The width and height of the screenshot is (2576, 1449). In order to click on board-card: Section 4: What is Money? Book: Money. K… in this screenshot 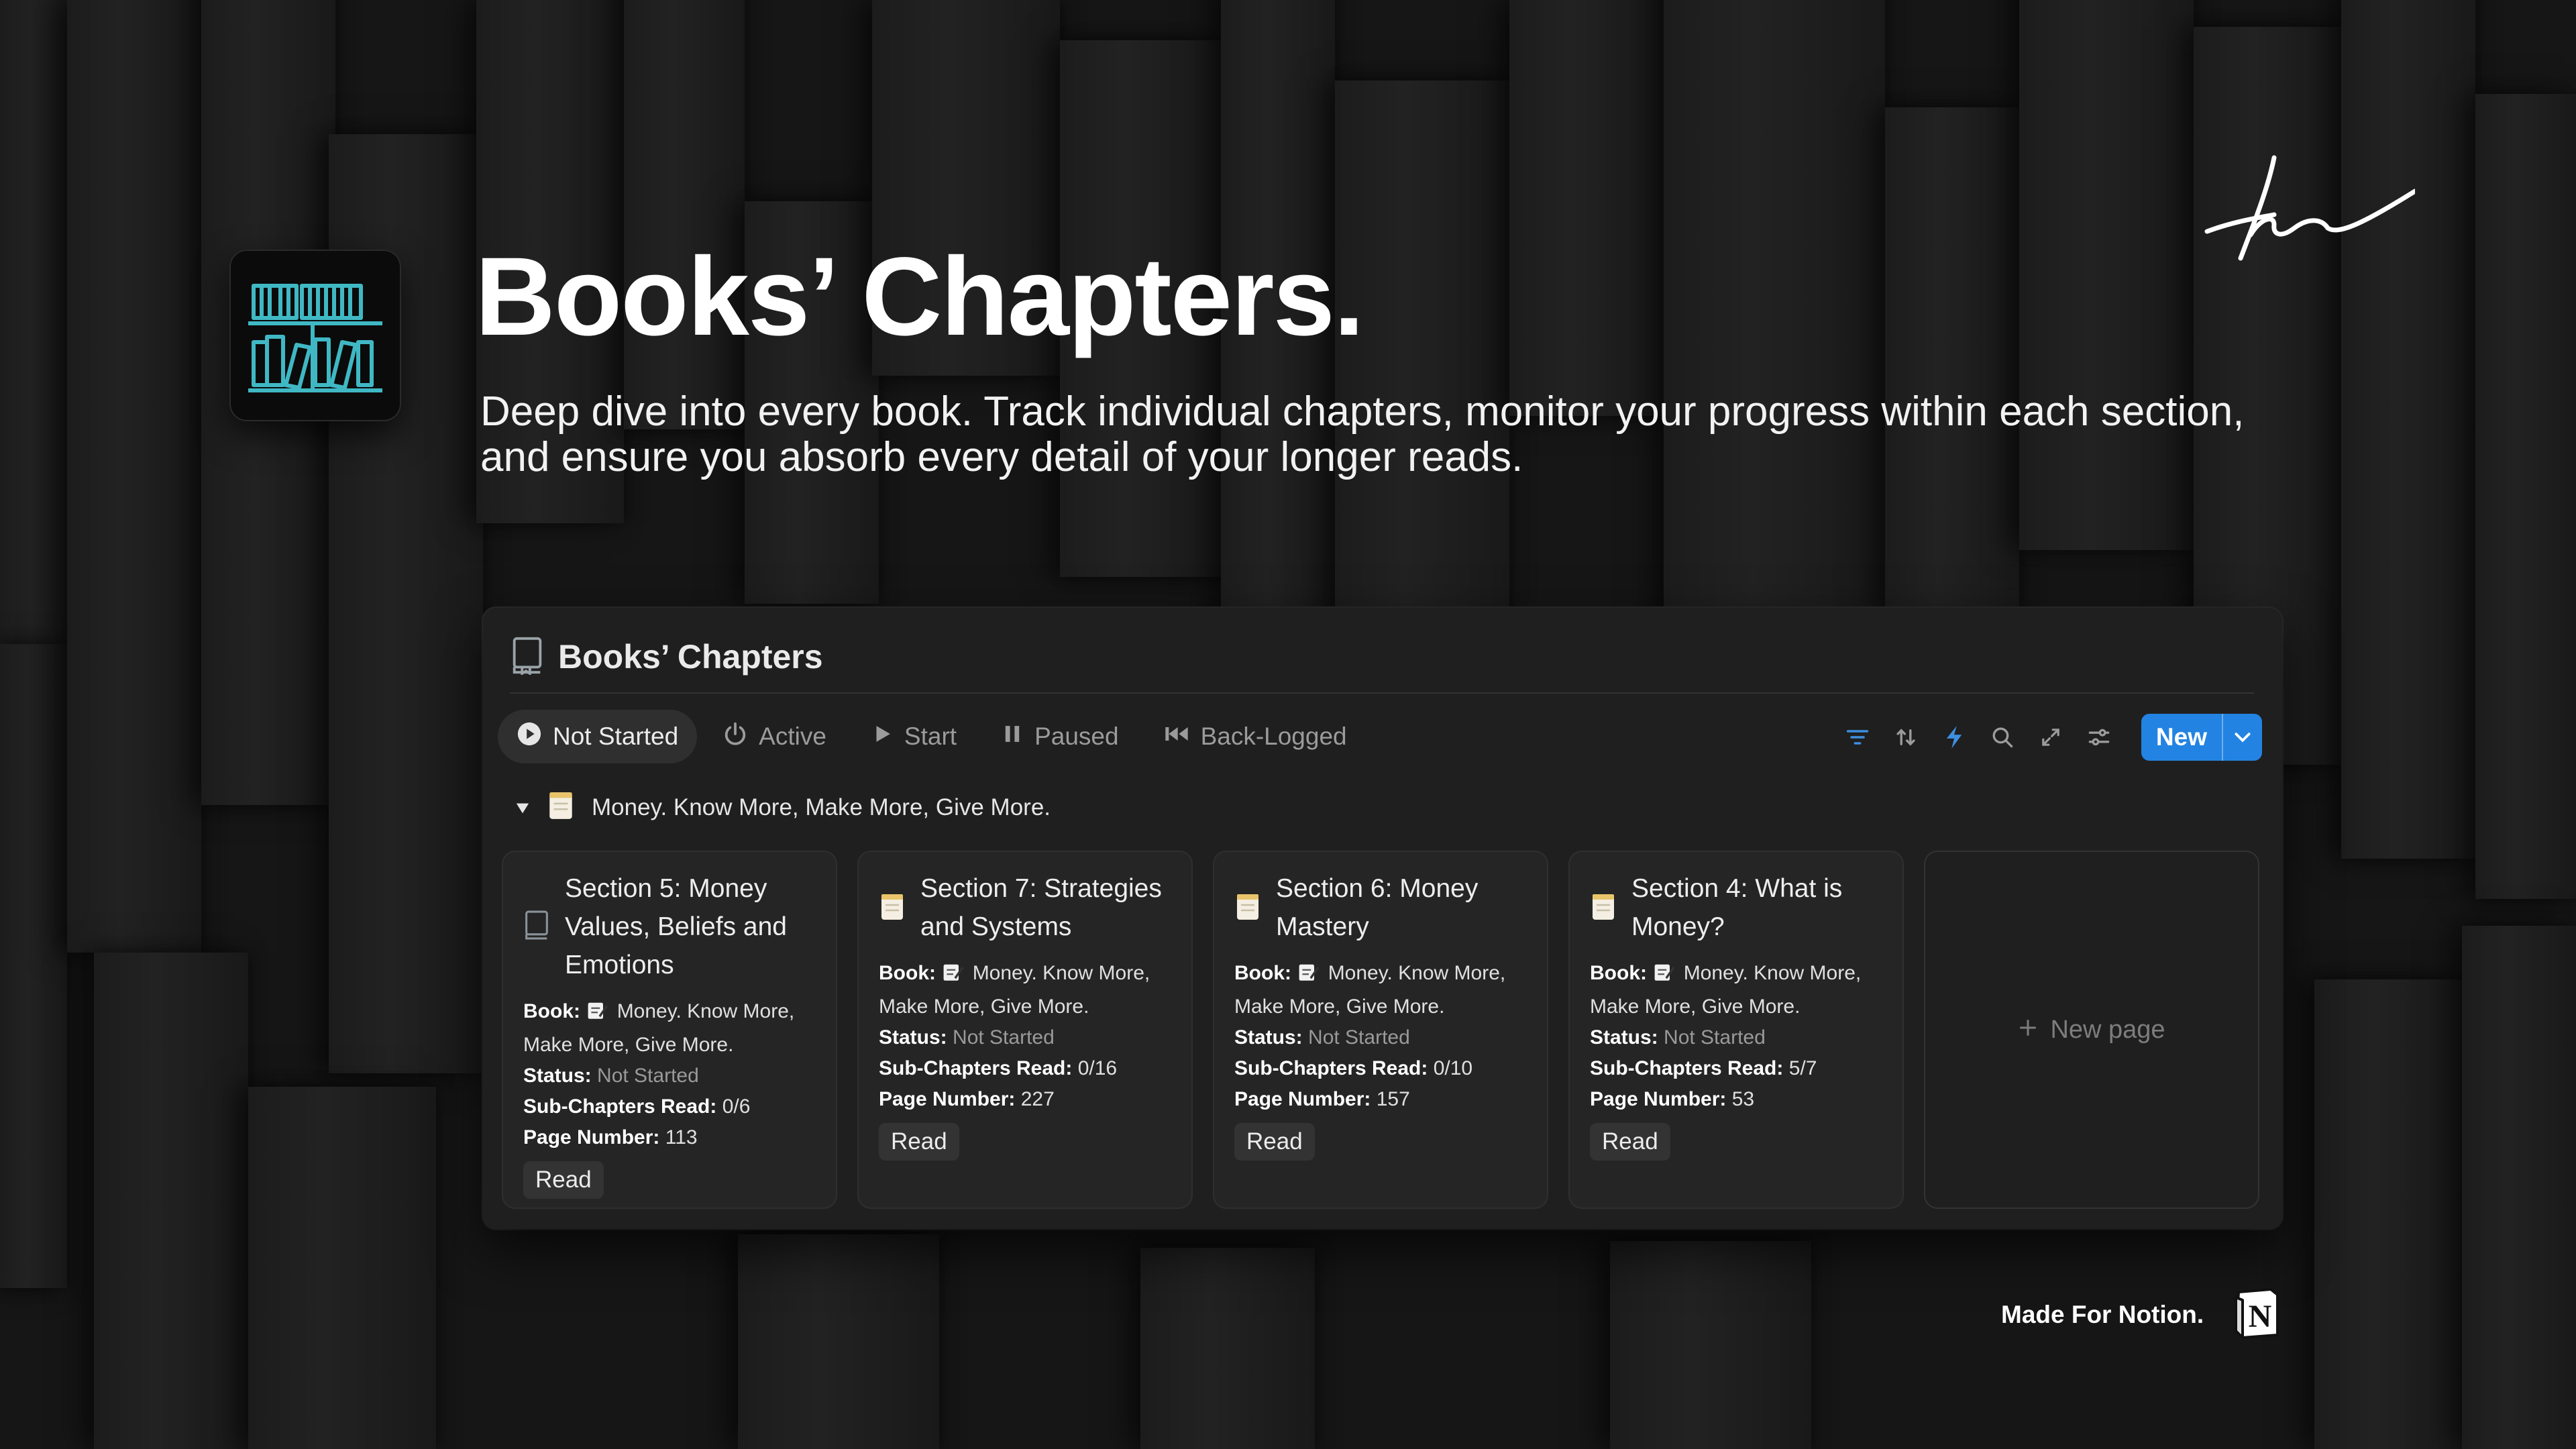, I will do `click(1736, 1030)`.